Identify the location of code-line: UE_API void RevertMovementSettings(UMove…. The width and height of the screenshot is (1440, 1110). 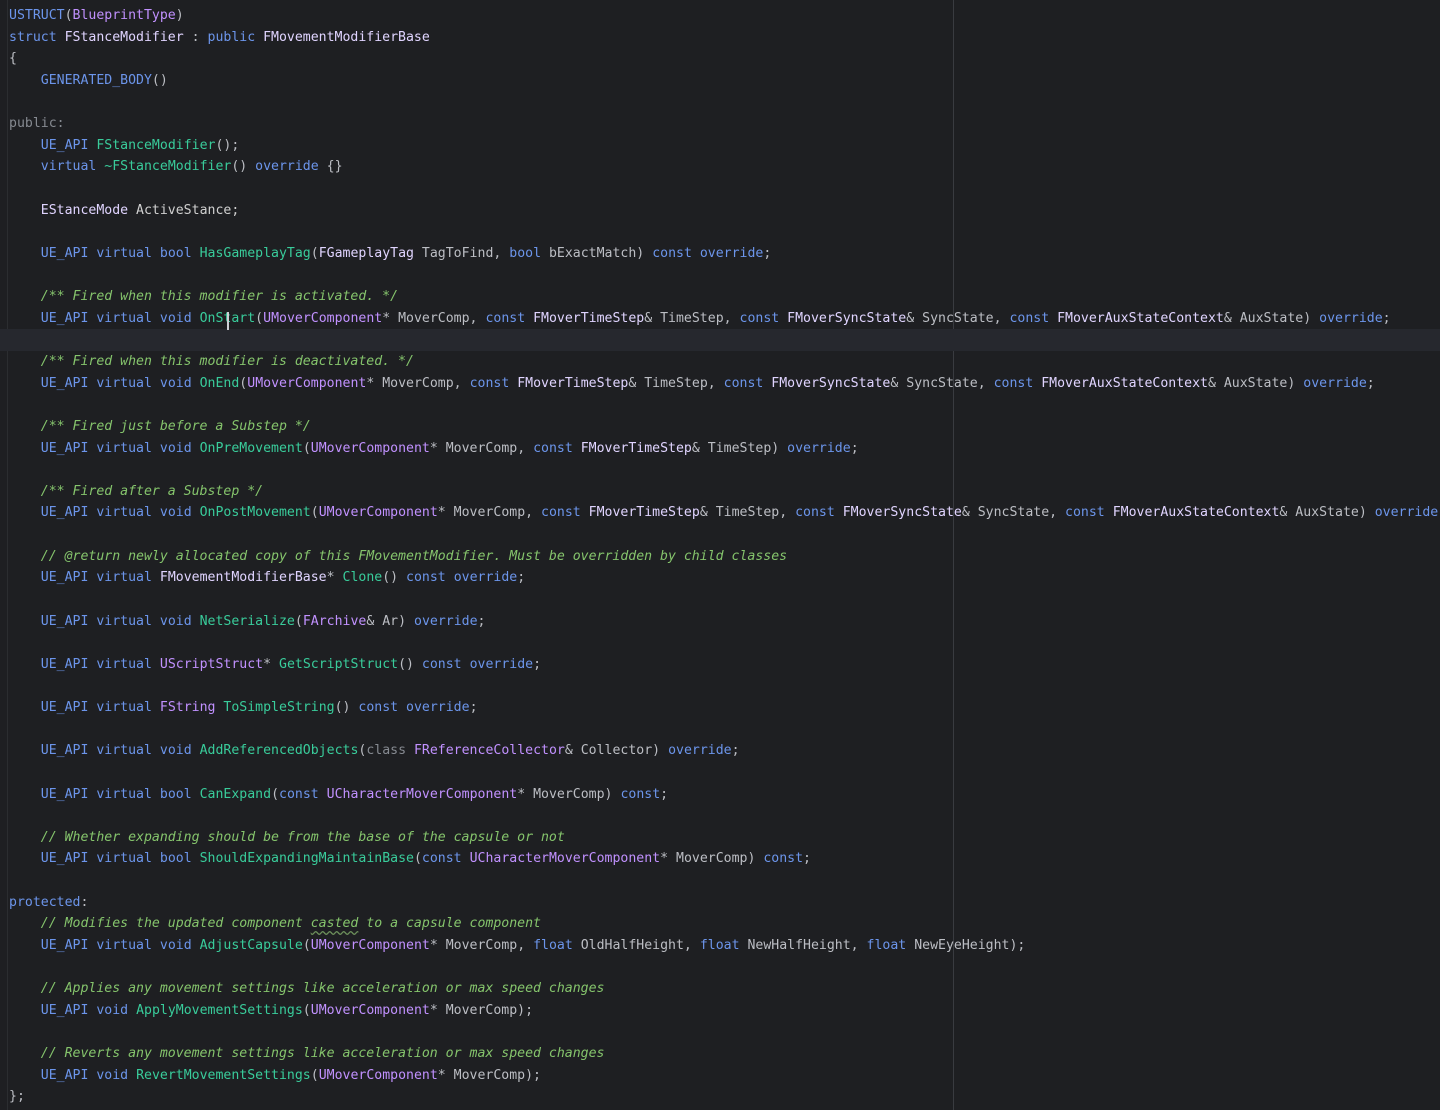
(724, 1076).